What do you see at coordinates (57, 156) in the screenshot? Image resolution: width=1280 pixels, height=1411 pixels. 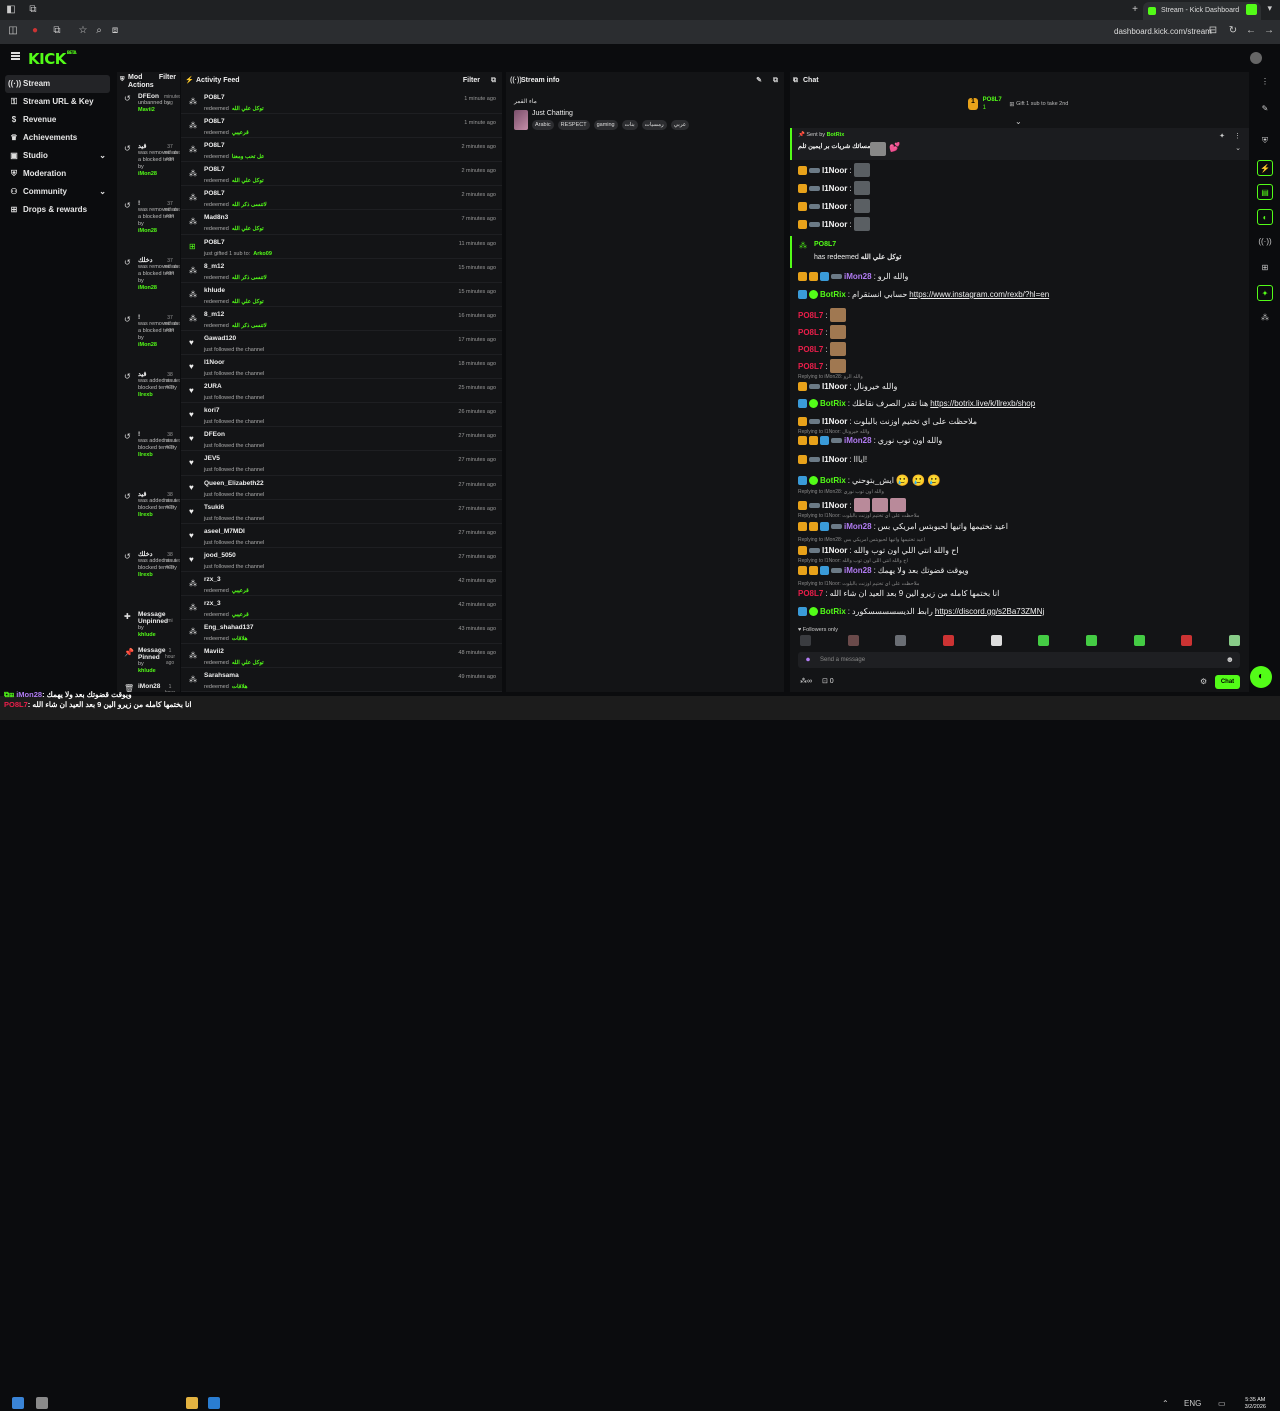 I see `sidebar-item-studio: ▣ Studio ⌄` at bounding box center [57, 156].